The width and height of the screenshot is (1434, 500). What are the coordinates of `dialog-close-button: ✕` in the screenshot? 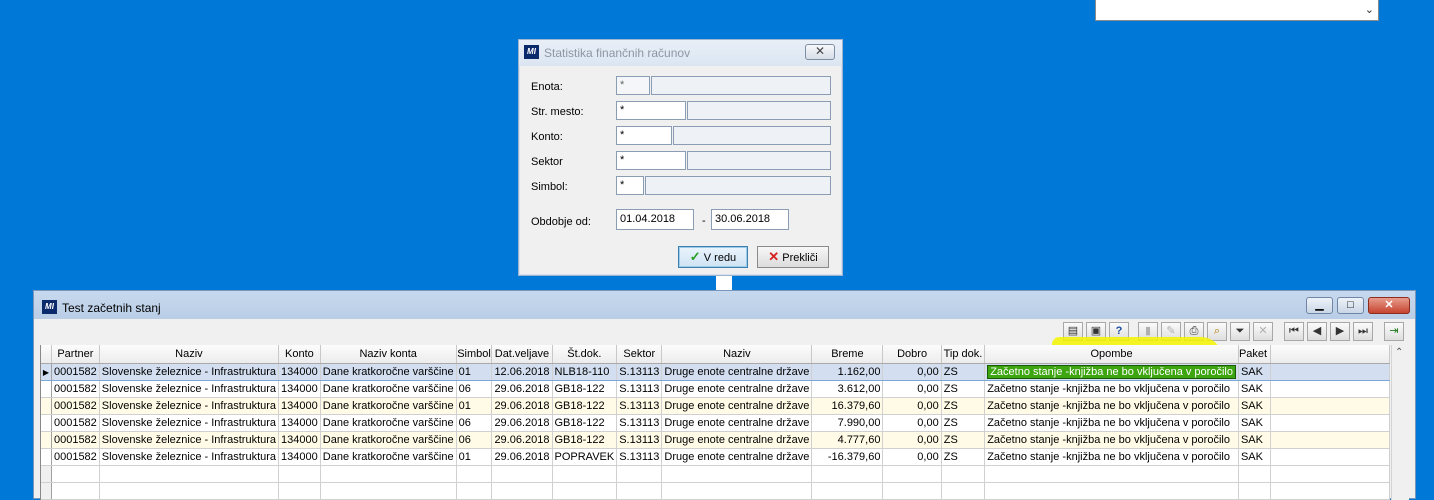 It's located at (820, 52).